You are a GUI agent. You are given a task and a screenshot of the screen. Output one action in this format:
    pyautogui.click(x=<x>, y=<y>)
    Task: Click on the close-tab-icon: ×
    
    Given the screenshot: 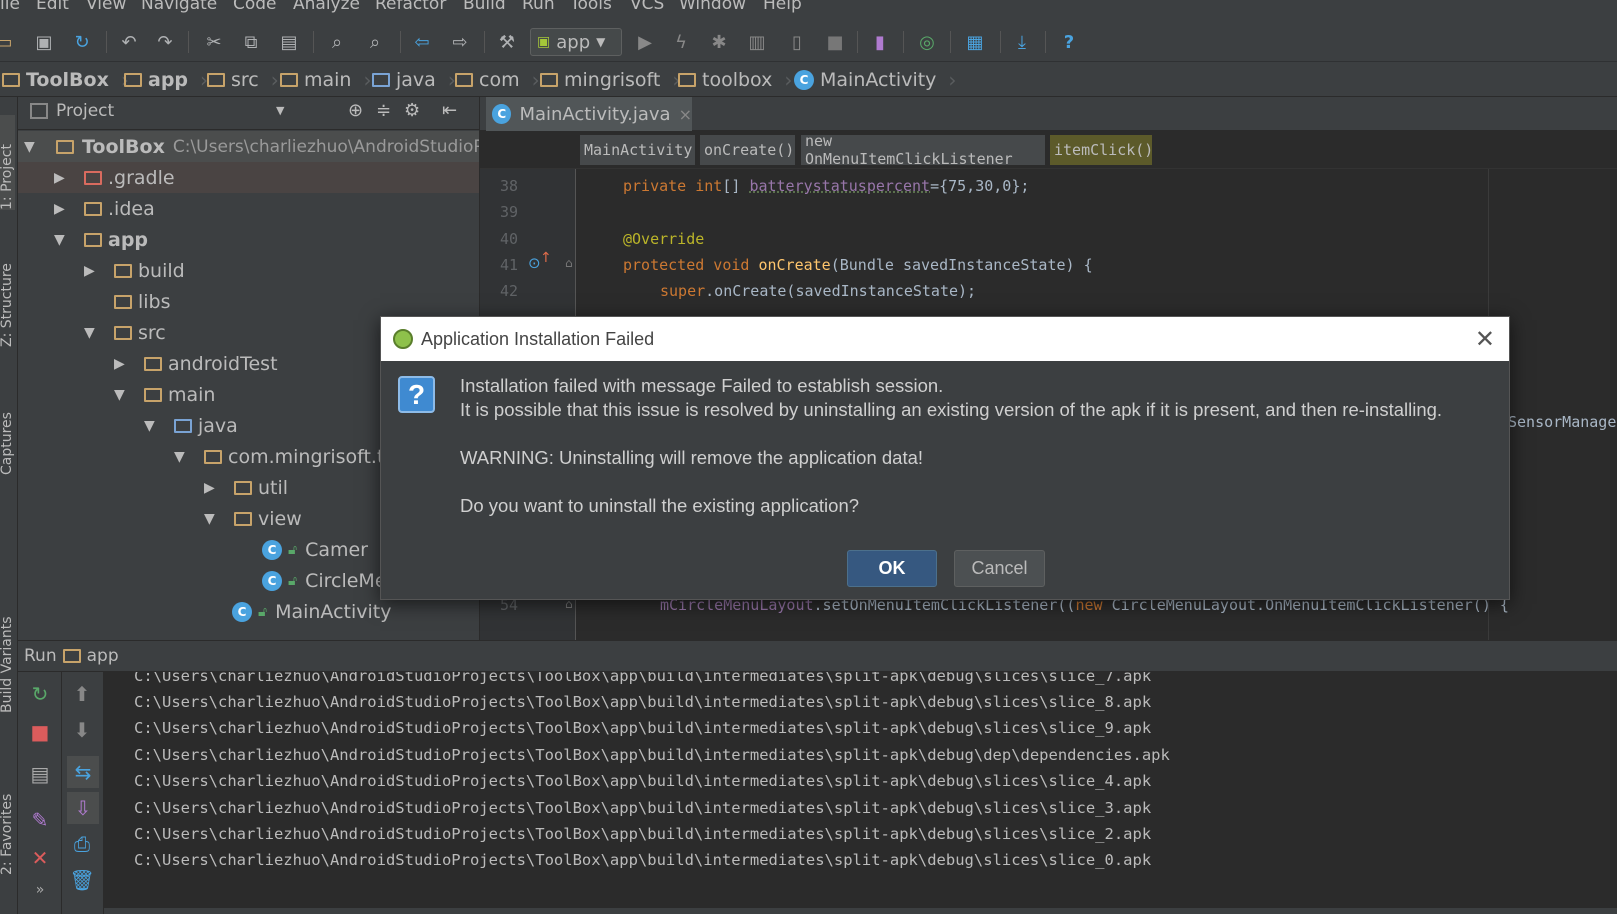 What is the action you would take?
    pyautogui.click(x=685, y=114)
    